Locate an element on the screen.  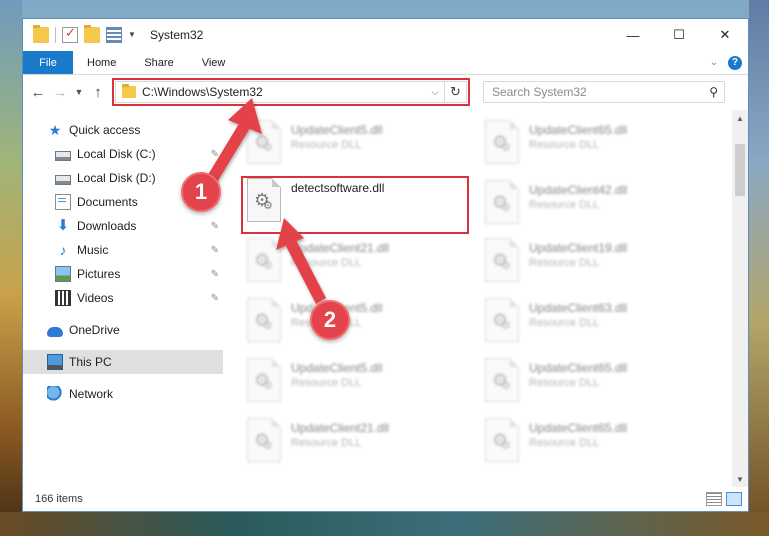
file-name: UpdateClient5.dll is located at coordinates (337, 368).